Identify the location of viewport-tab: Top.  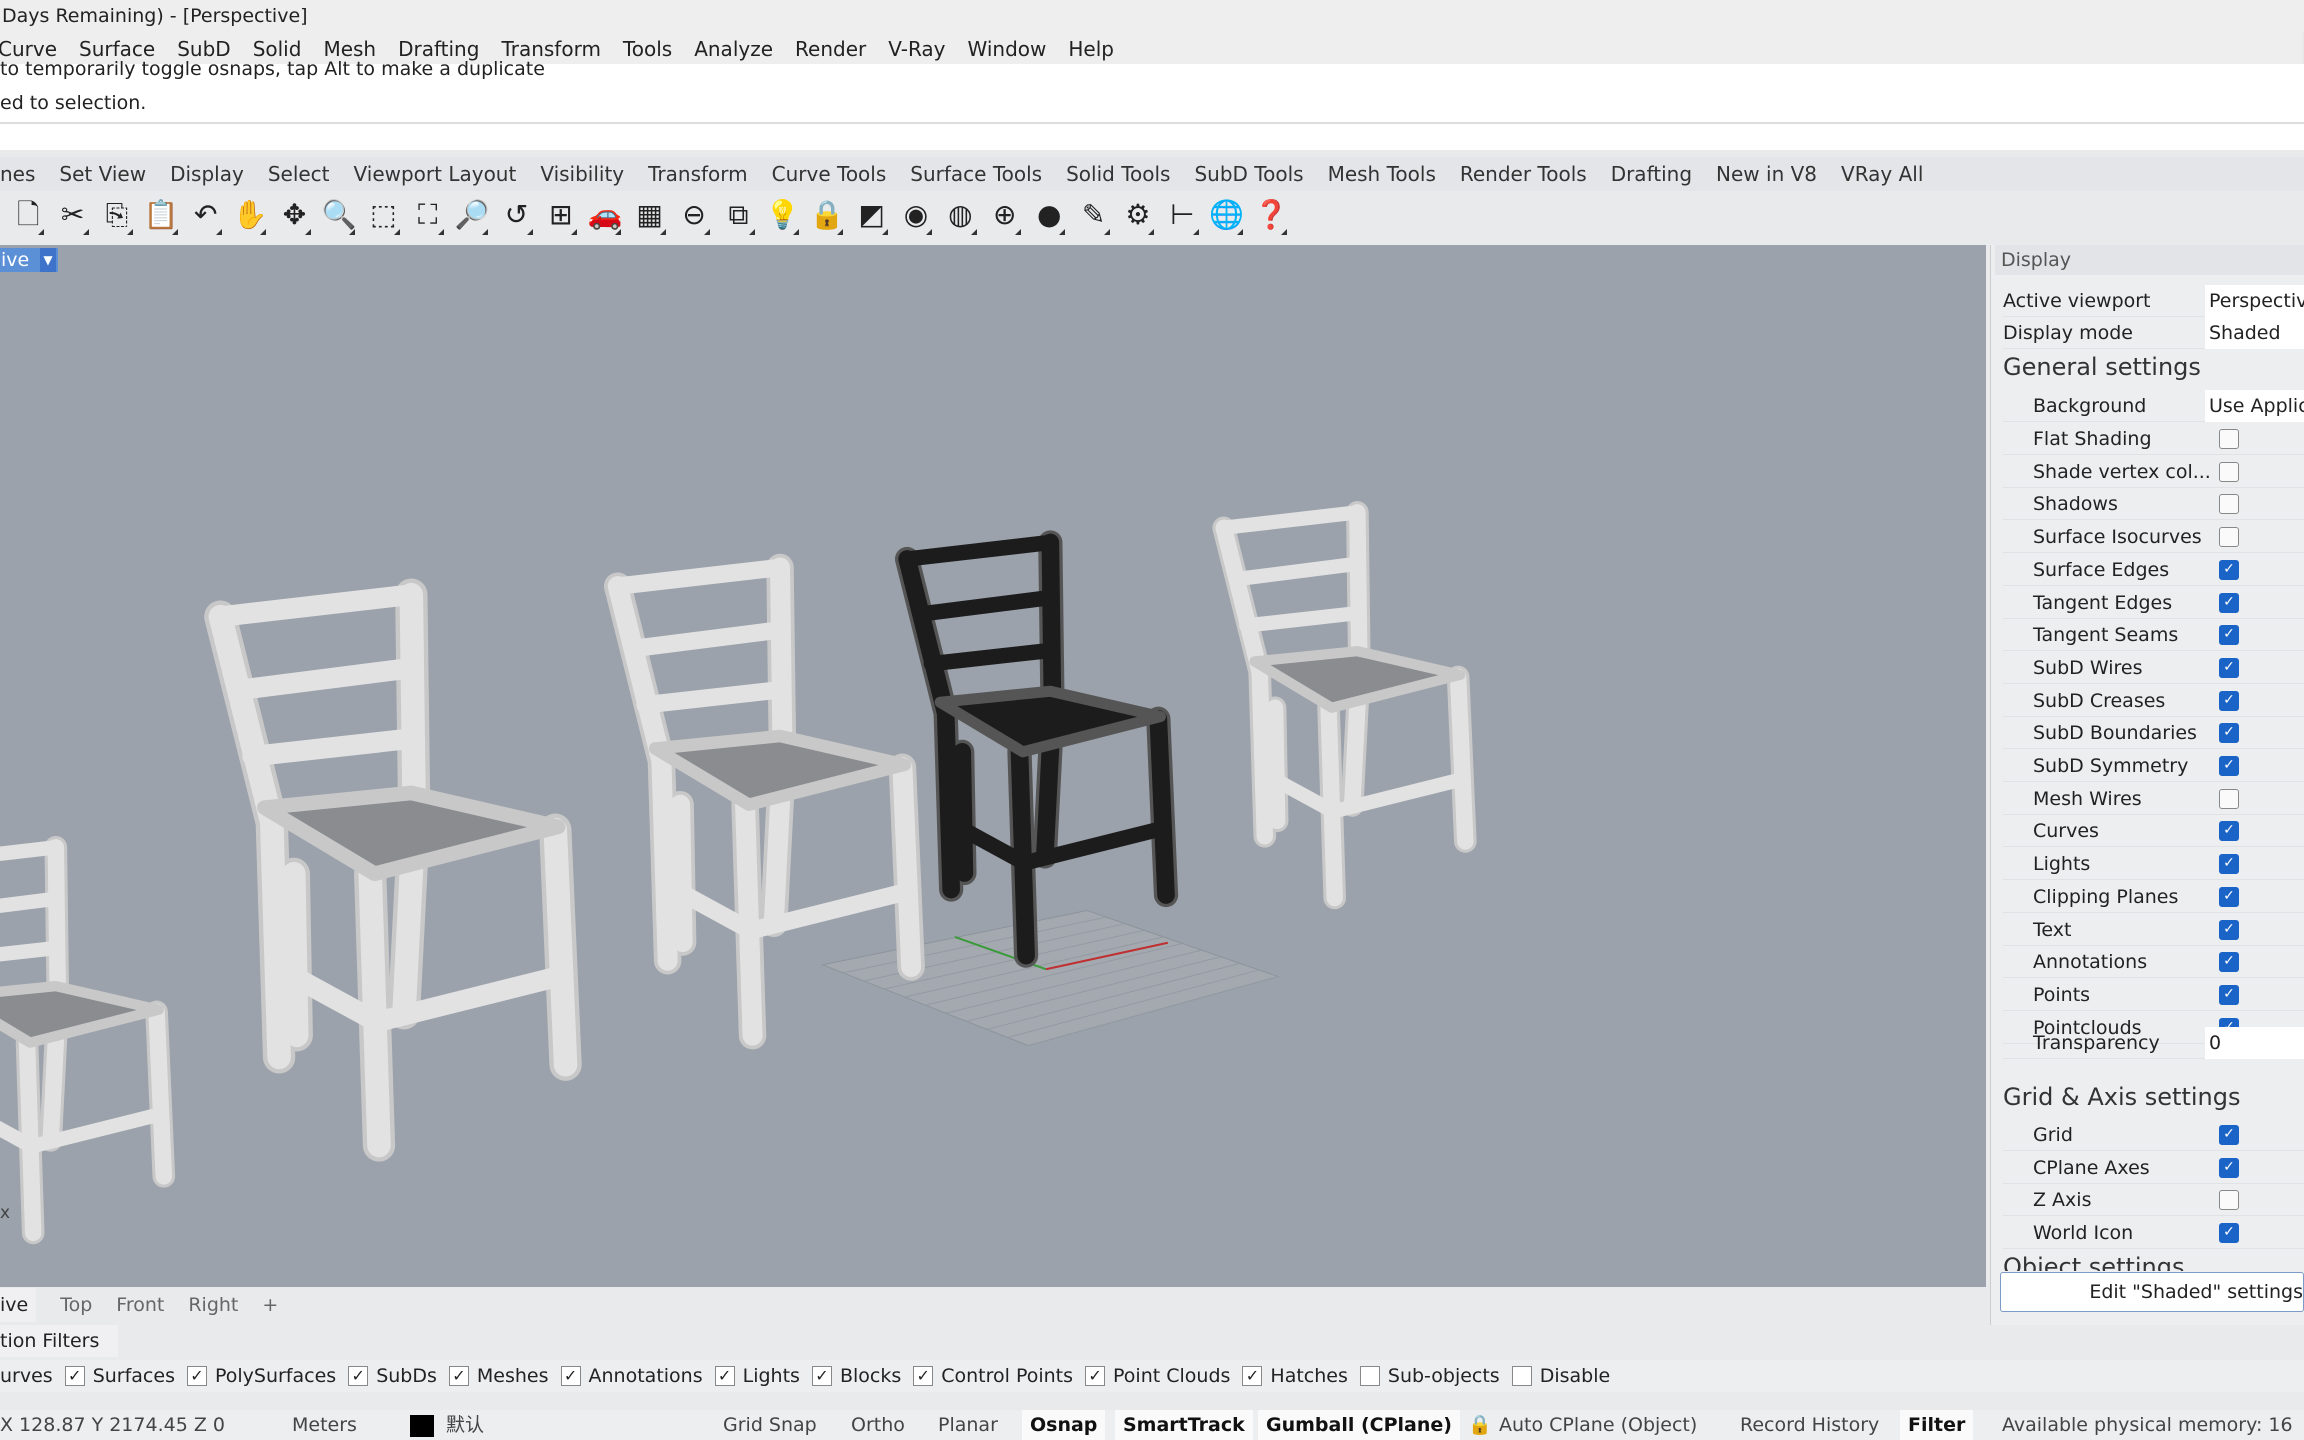
(76, 1305).